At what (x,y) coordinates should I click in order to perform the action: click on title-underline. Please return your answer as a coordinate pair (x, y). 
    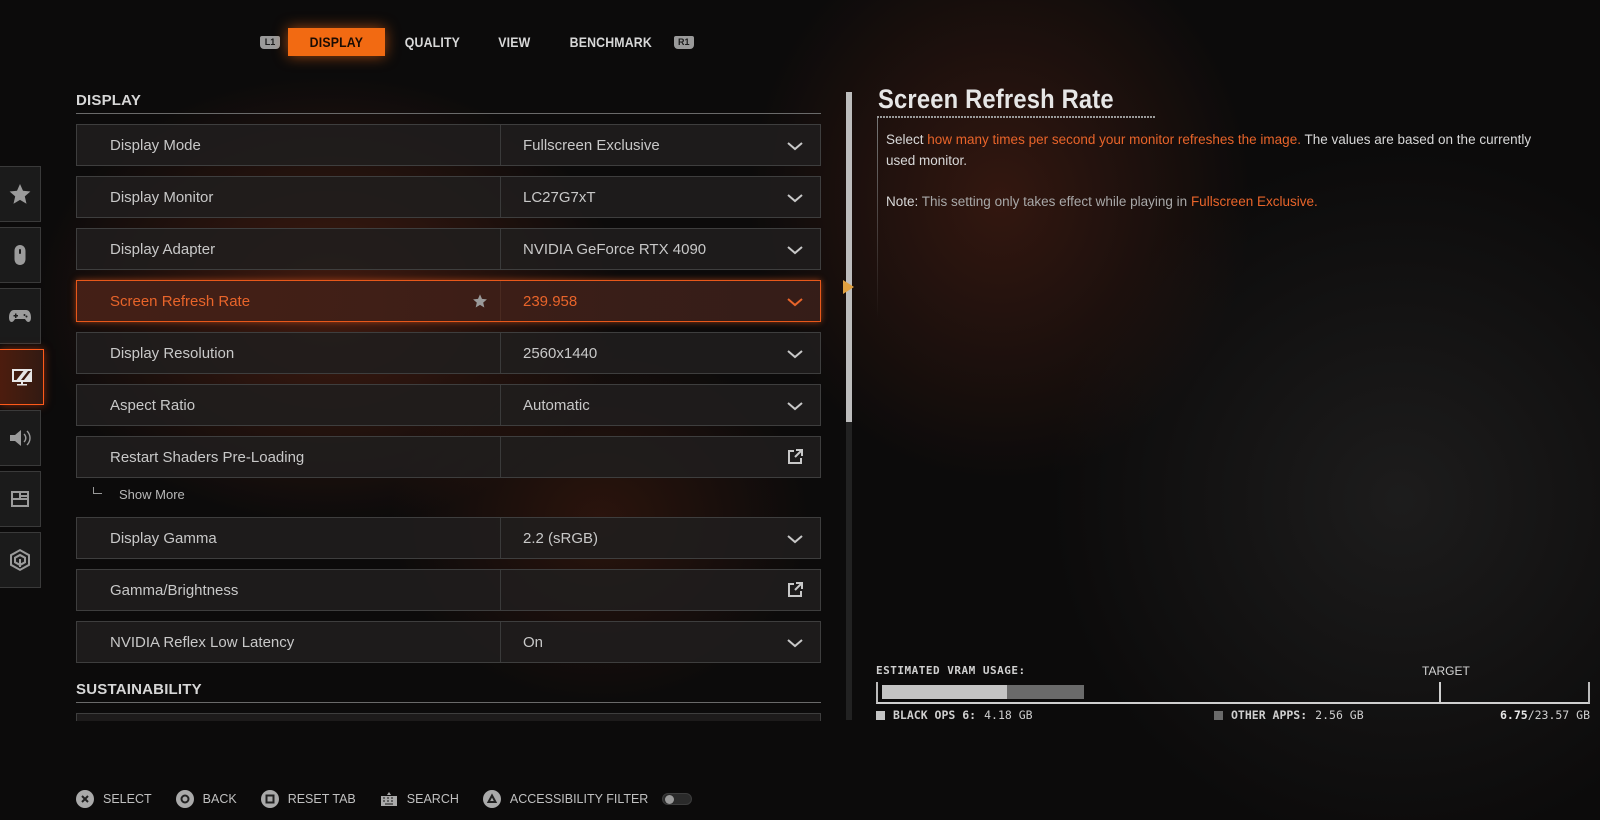
    Looking at the image, I should click on (1016, 117).